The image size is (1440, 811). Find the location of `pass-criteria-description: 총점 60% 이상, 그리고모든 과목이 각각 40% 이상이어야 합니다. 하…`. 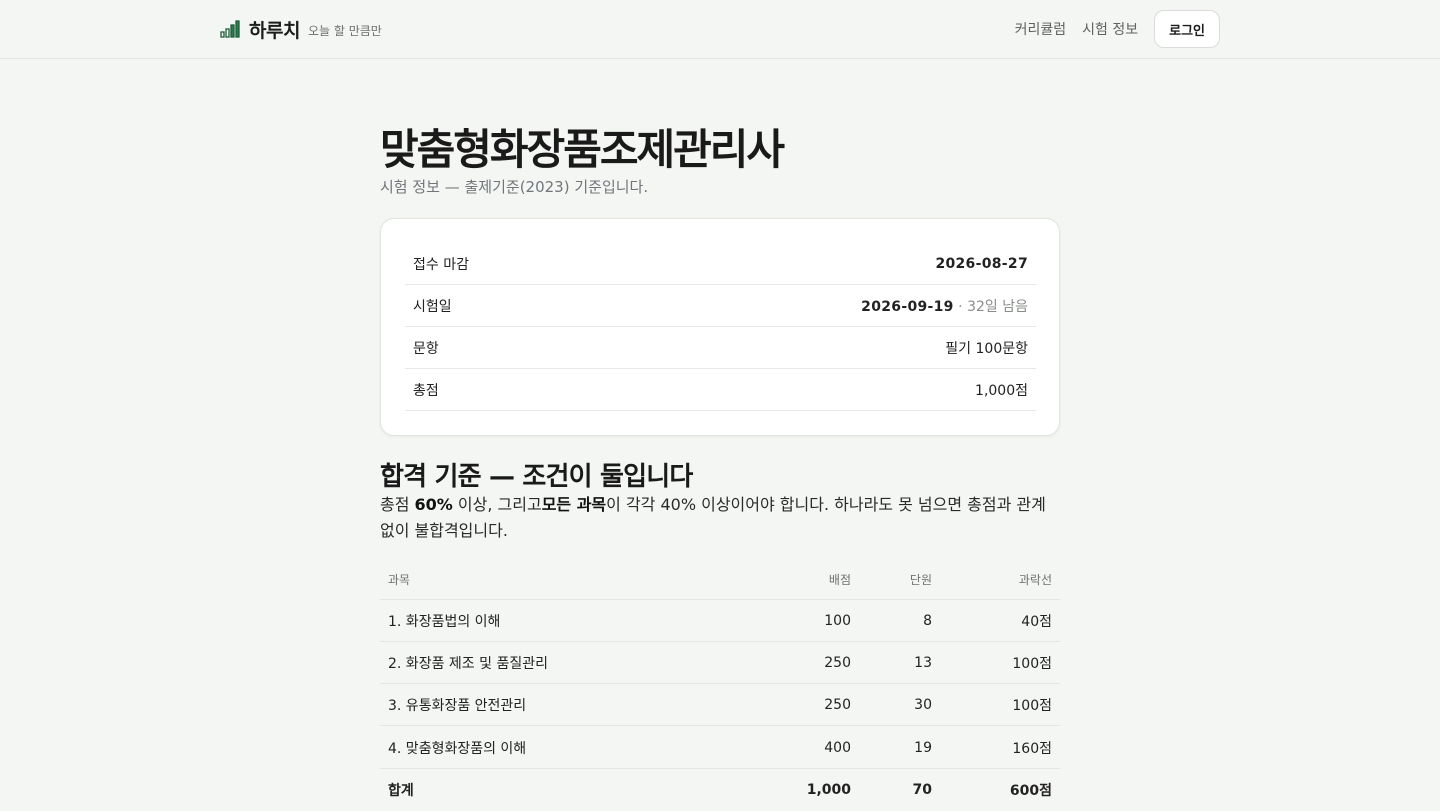

pass-criteria-description: 총점 60% 이상, 그리고모든 과목이 각각 40% 이상이어야 합니다. 하… is located at coordinates (720, 518).